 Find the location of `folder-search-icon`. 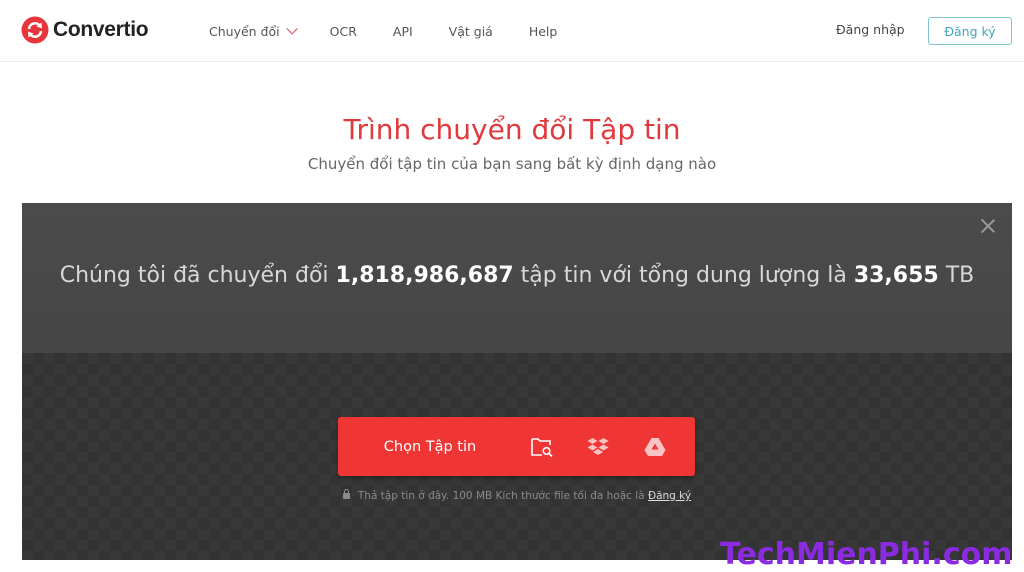

folder-search-icon is located at coordinates (542, 447).